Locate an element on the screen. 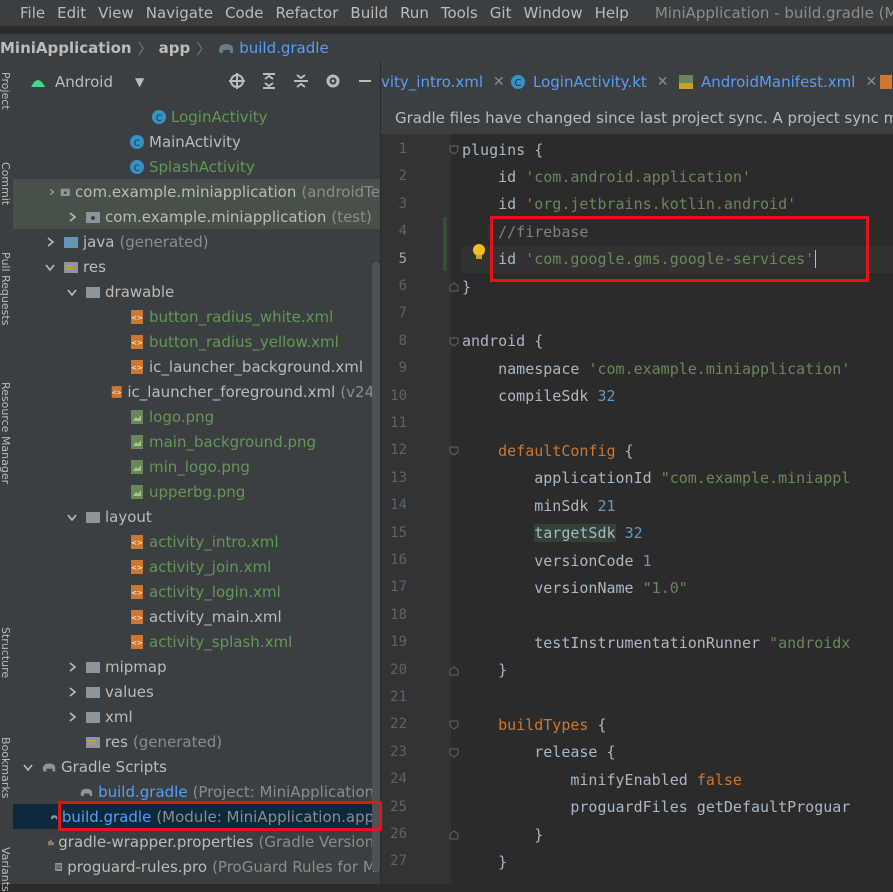 Image resolution: width=893 pixels, height=892 pixels. tree-item: Gradle Scripts is located at coordinates (196, 766).